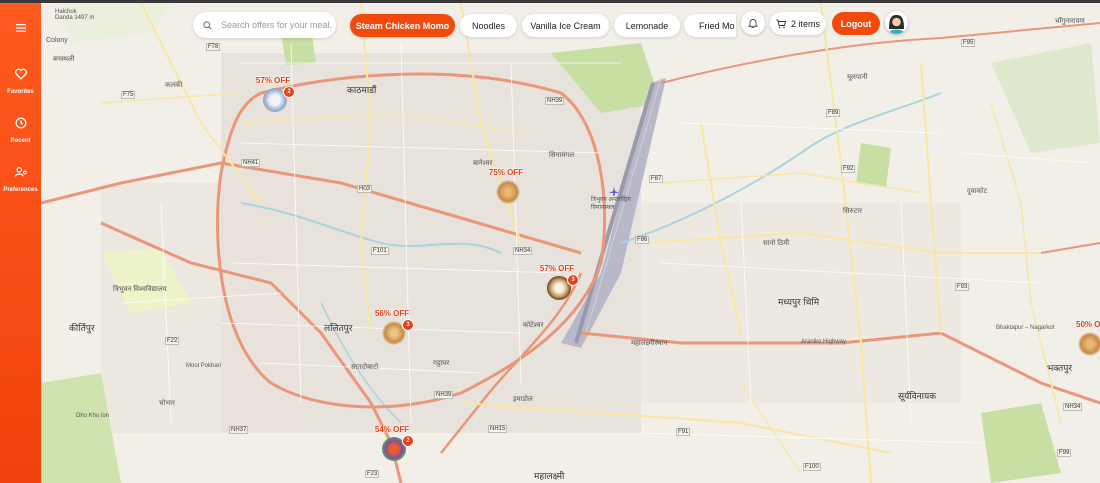  What do you see at coordinates (1025, 328) in the screenshot?
I see `map-label: Bhaktapur – Nagarkot` at bounding box center [1025, 328].